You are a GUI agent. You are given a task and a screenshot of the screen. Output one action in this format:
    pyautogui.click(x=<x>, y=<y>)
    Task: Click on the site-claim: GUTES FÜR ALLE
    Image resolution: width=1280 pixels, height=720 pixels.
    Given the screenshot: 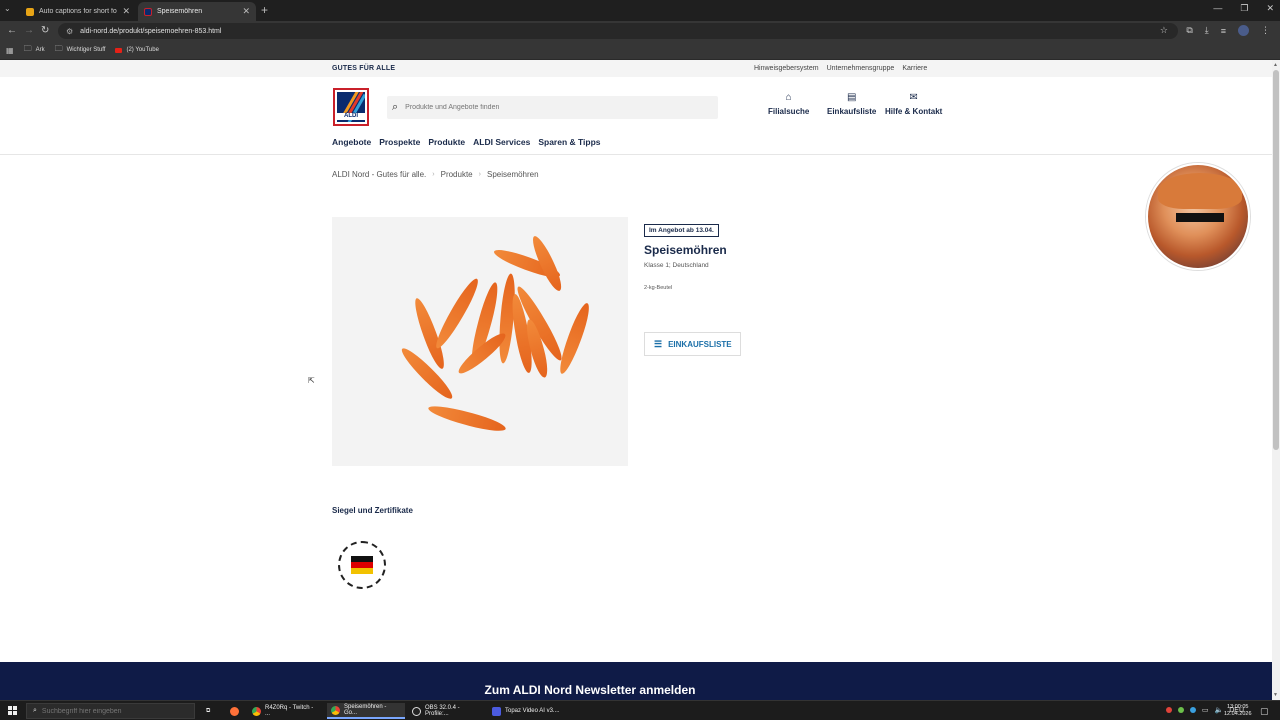 What is the action you would take?
    pyautogui.click(x=364, y=68)
    